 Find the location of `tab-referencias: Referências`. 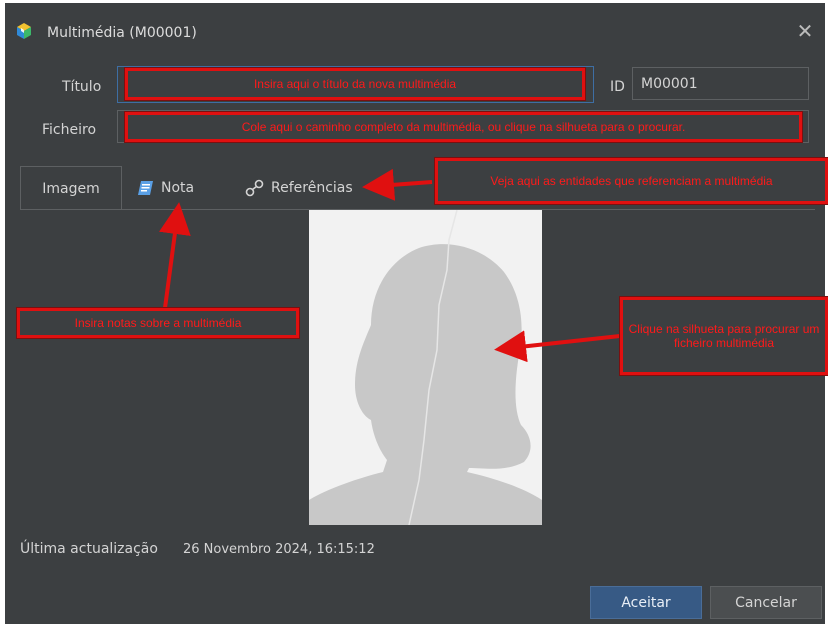

tab-referencias: Referências is located at coordinates (312, 188).